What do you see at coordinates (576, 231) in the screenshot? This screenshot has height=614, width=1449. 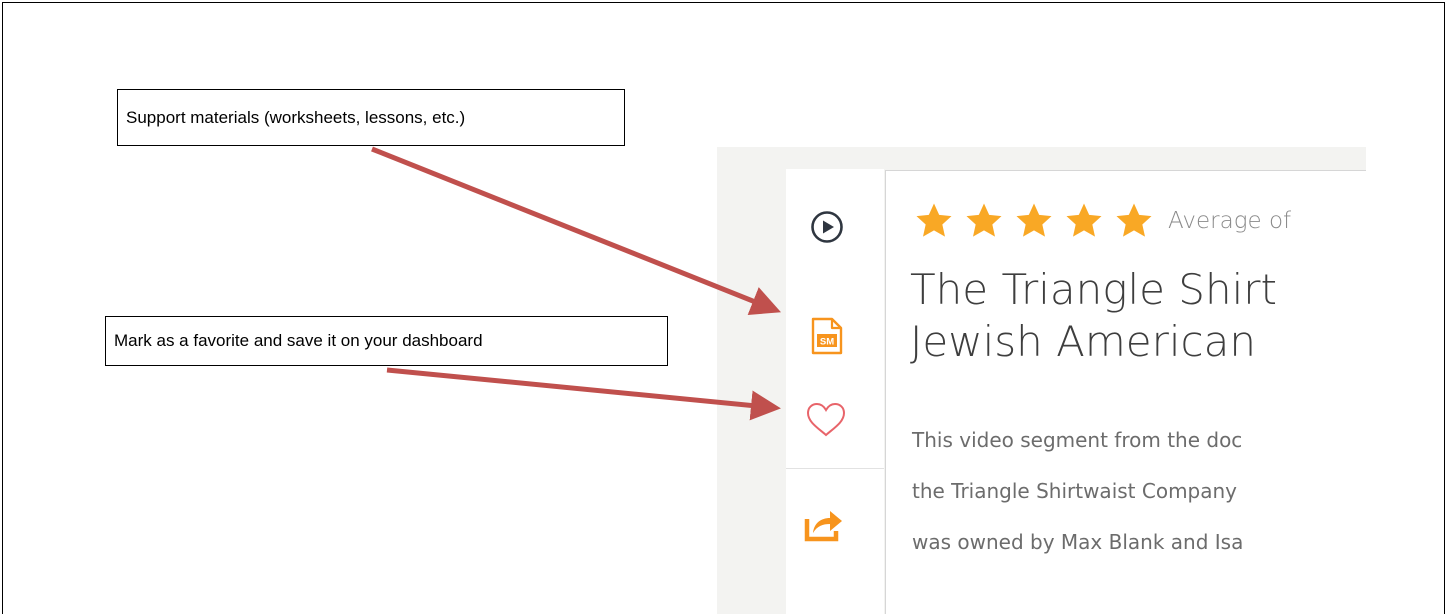 I see `support-materials-arrow` at bounding box center [576, 231].